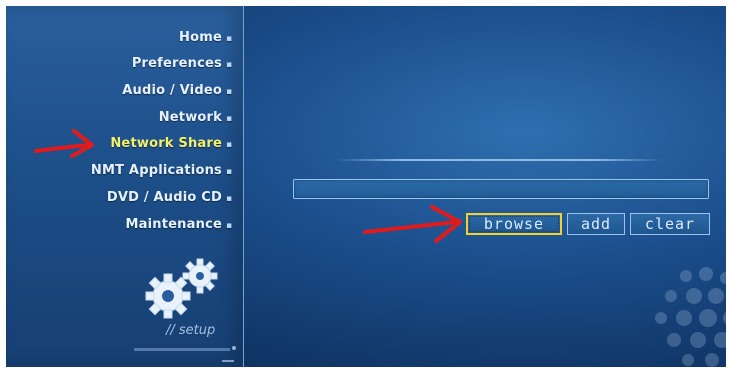  Describe the element at coordinates (410, 227) in the screenshot. I see `arrow-to-browse-icon` at that location.